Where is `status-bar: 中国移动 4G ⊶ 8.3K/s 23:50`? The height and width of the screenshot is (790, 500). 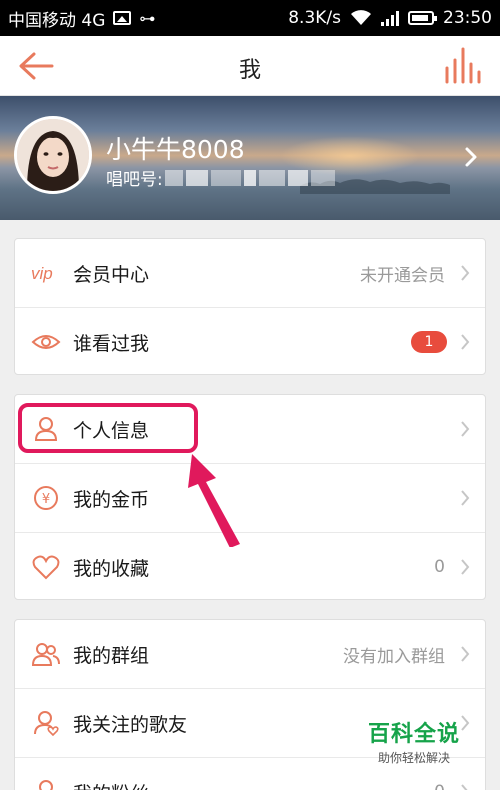
status-bar: 中国移动 4G ⊶ 8.3K/s 23:50 is located at coordinates (250, 18).